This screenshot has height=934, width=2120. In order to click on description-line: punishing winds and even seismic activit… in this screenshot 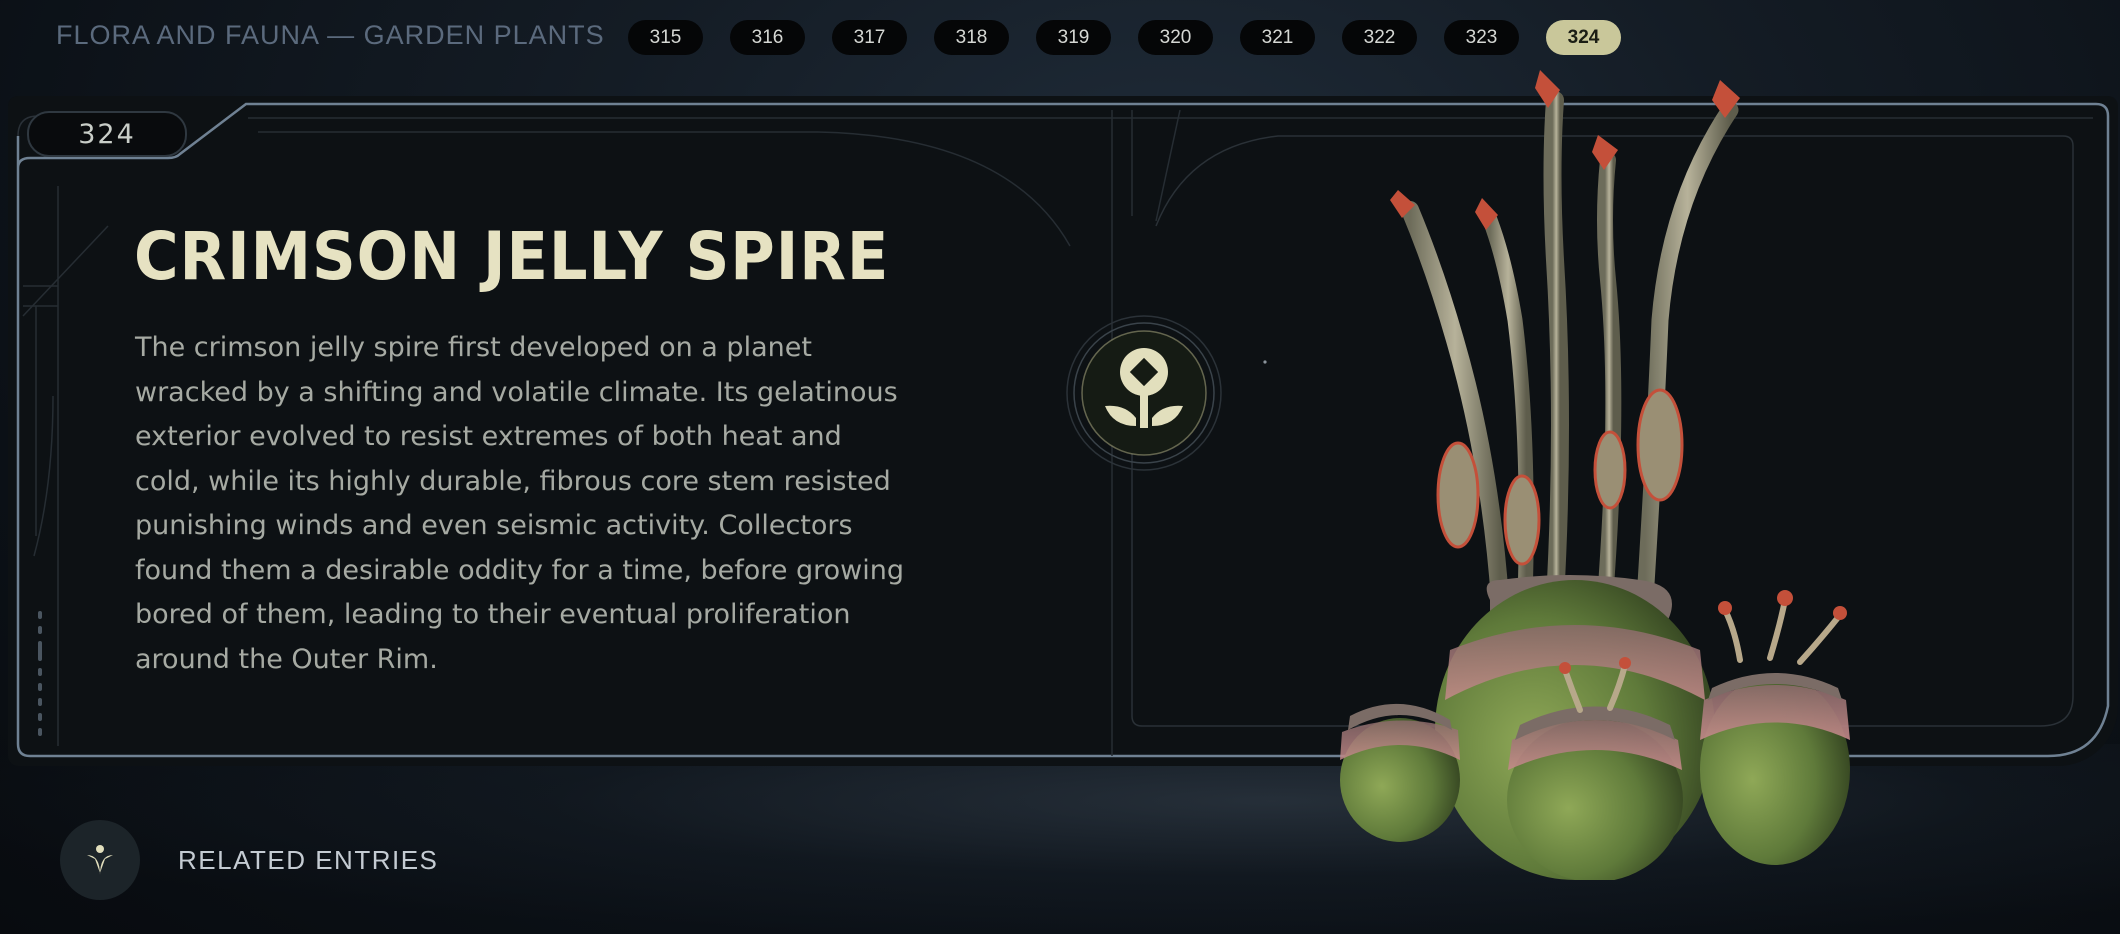, I will do `click(494, 525)`.